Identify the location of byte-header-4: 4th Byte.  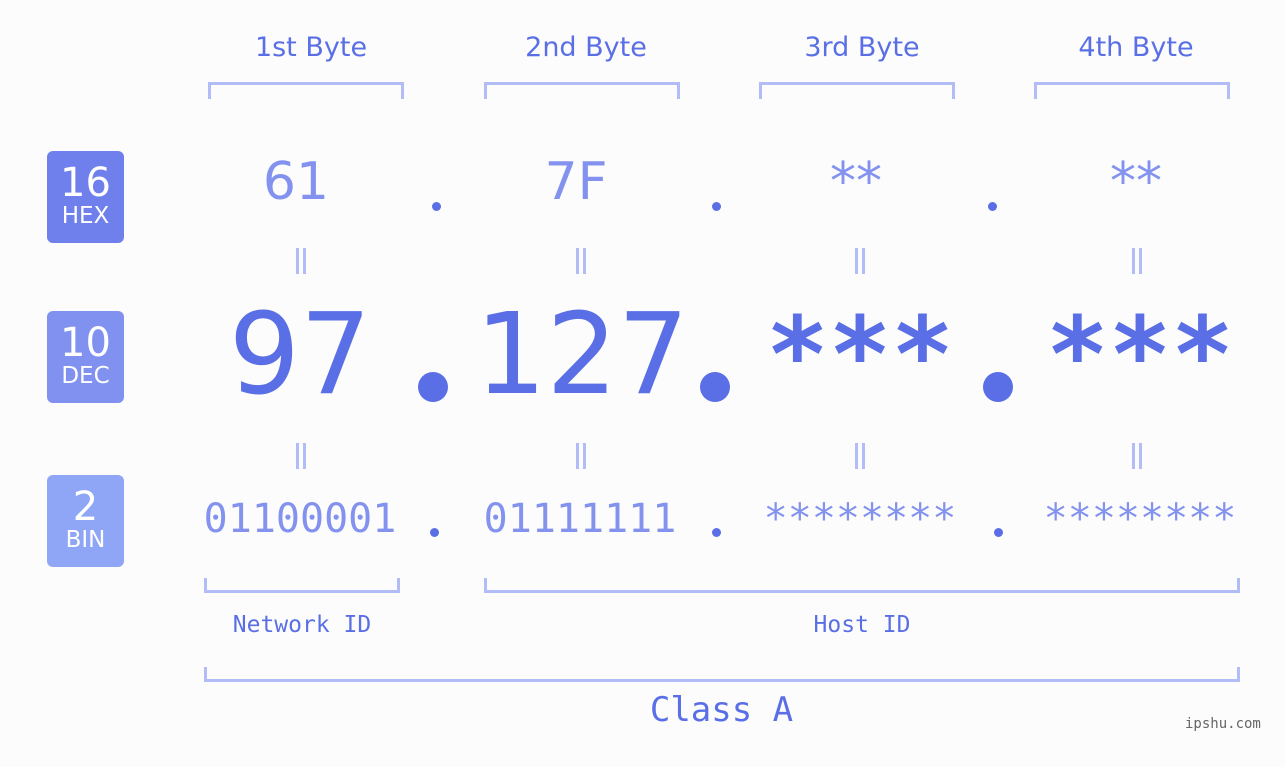
(1136, 47).